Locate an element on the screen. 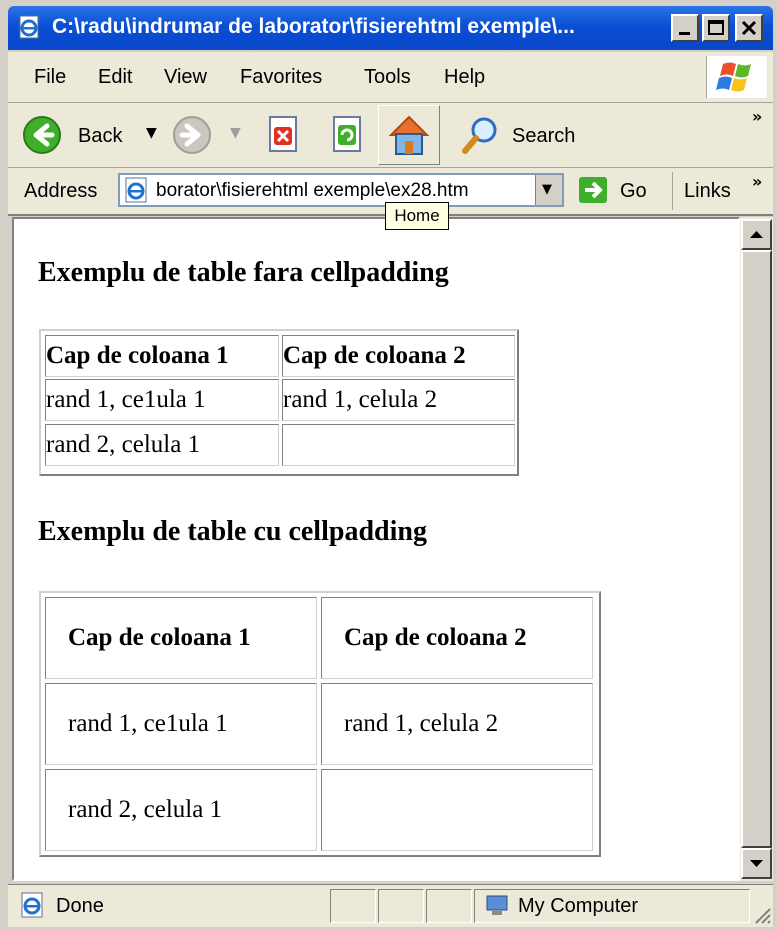 The image size is (777, 930). stop-button is located at coordinates (285, 135).